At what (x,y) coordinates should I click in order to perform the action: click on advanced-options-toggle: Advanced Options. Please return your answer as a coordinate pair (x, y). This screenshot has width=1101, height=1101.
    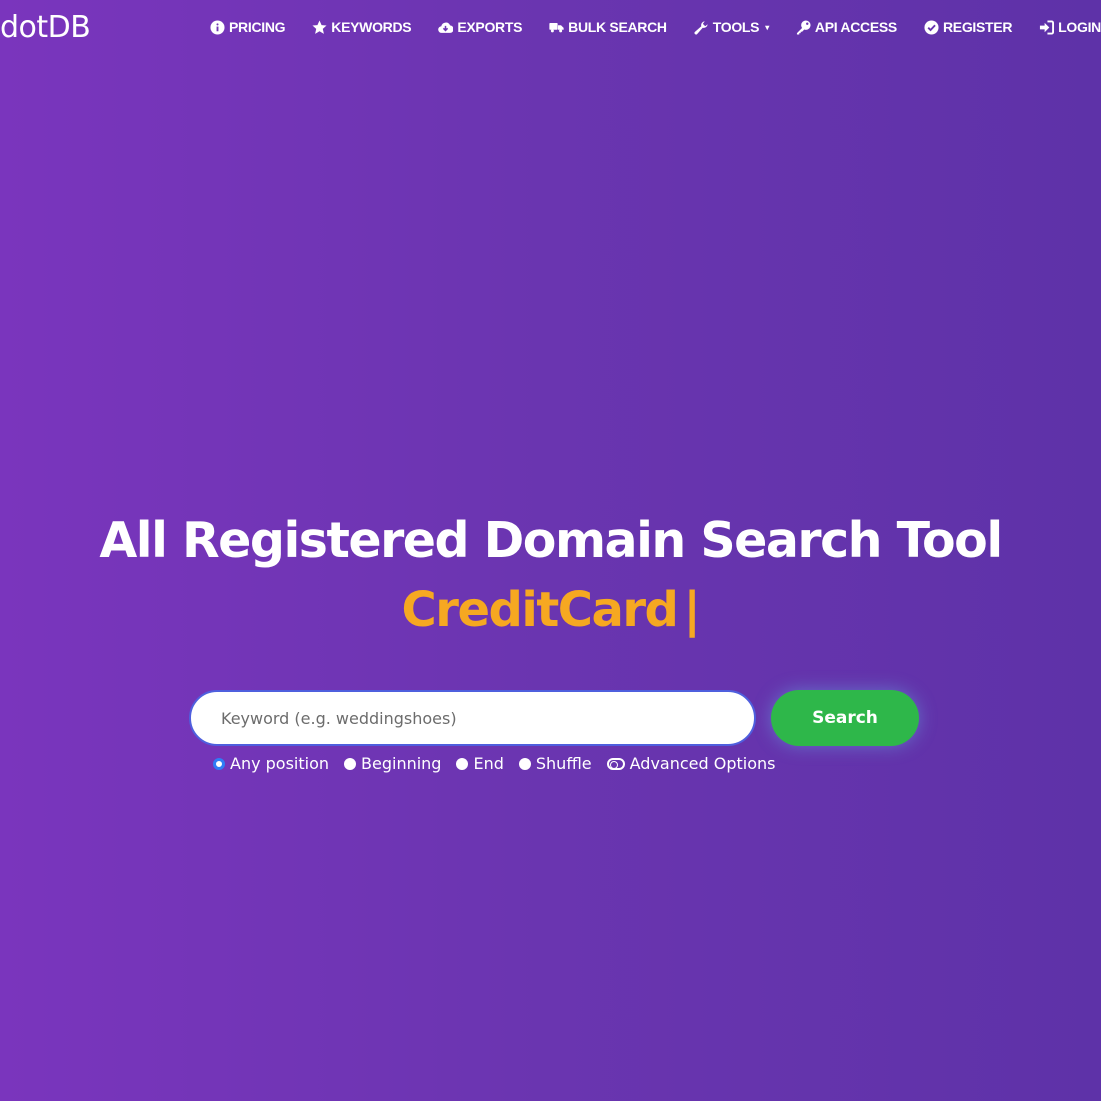
    Looking at the image, I should click on (691, 763).